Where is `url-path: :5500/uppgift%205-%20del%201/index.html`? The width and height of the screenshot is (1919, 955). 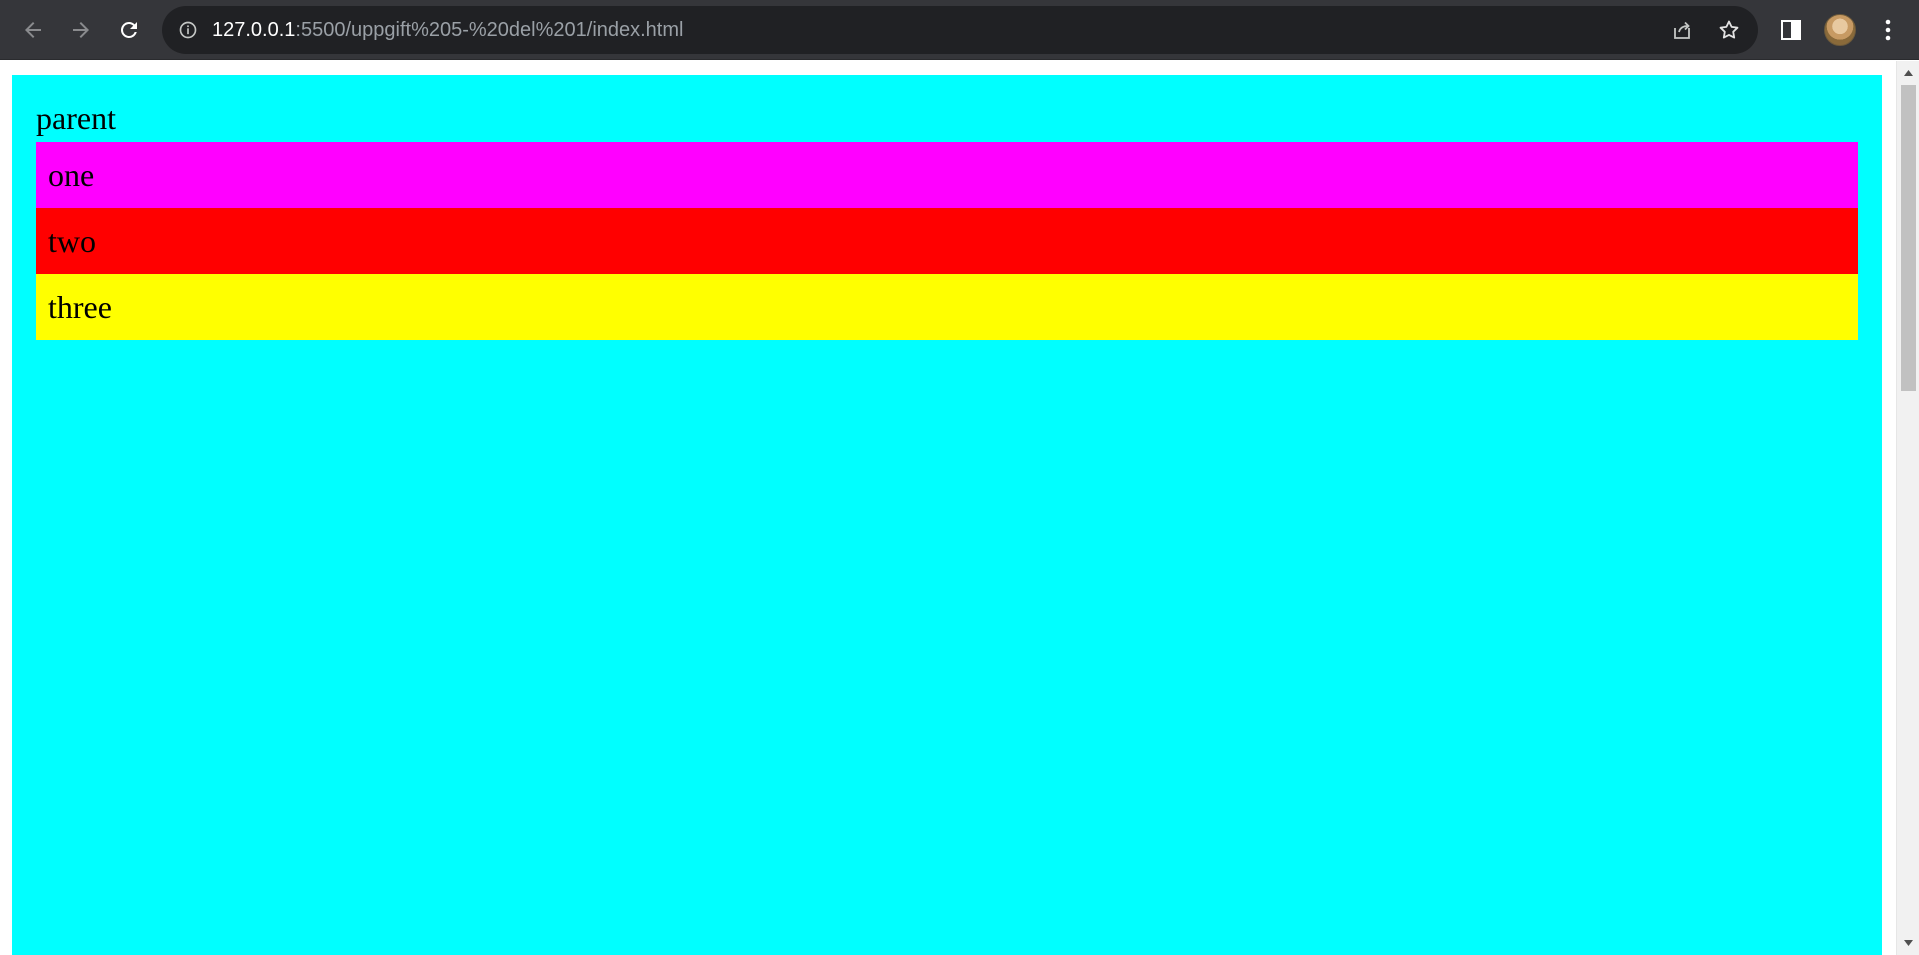 url-path: :5500/uppgift%205-%20del%201/index.html is located at coordinates (489, 30).